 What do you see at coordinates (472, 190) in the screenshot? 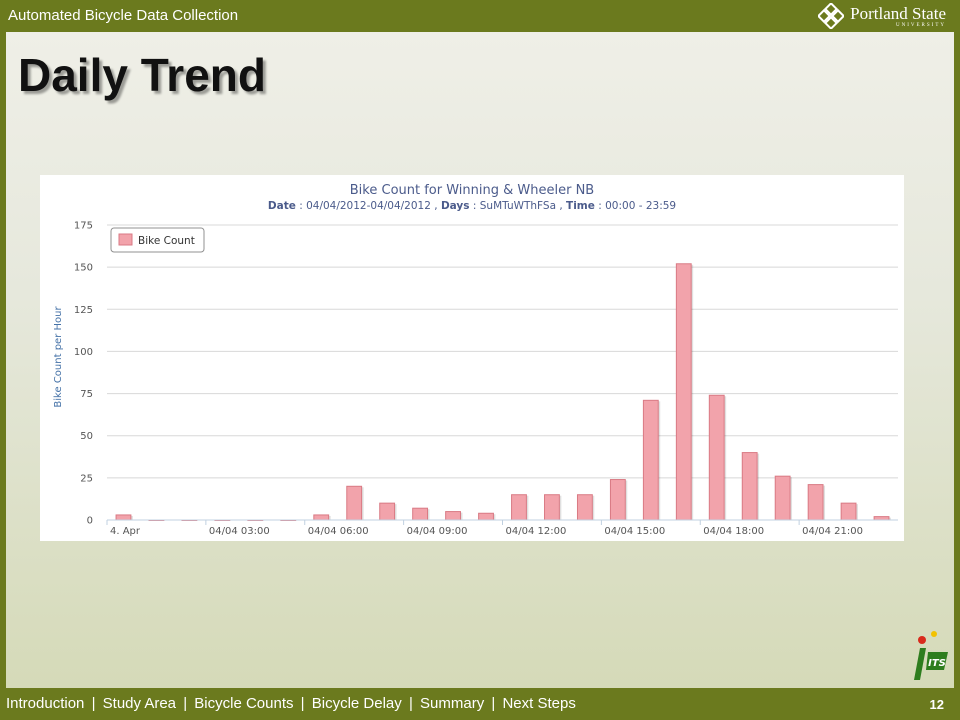
I see `chart-title: Bike Count for Winning & Wheeler NB` at bounding box center [472, 190].